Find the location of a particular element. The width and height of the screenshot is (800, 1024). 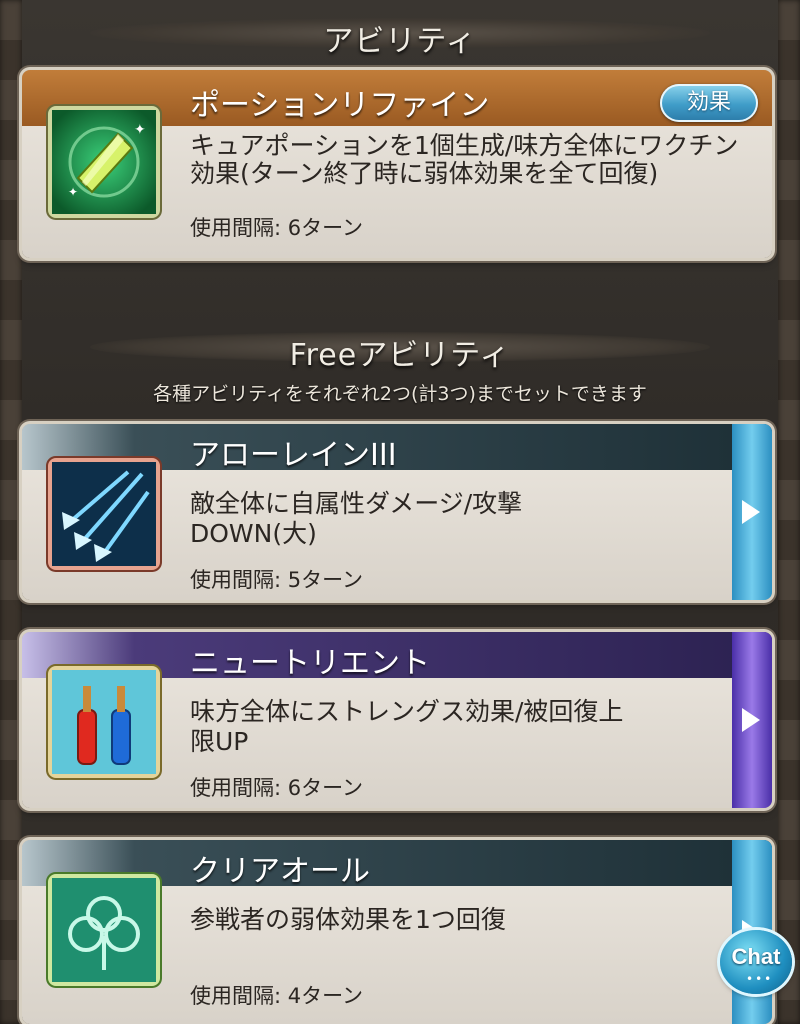

potion-crystal-icon: ✦ ✦ is located at coordinates (104, 162).